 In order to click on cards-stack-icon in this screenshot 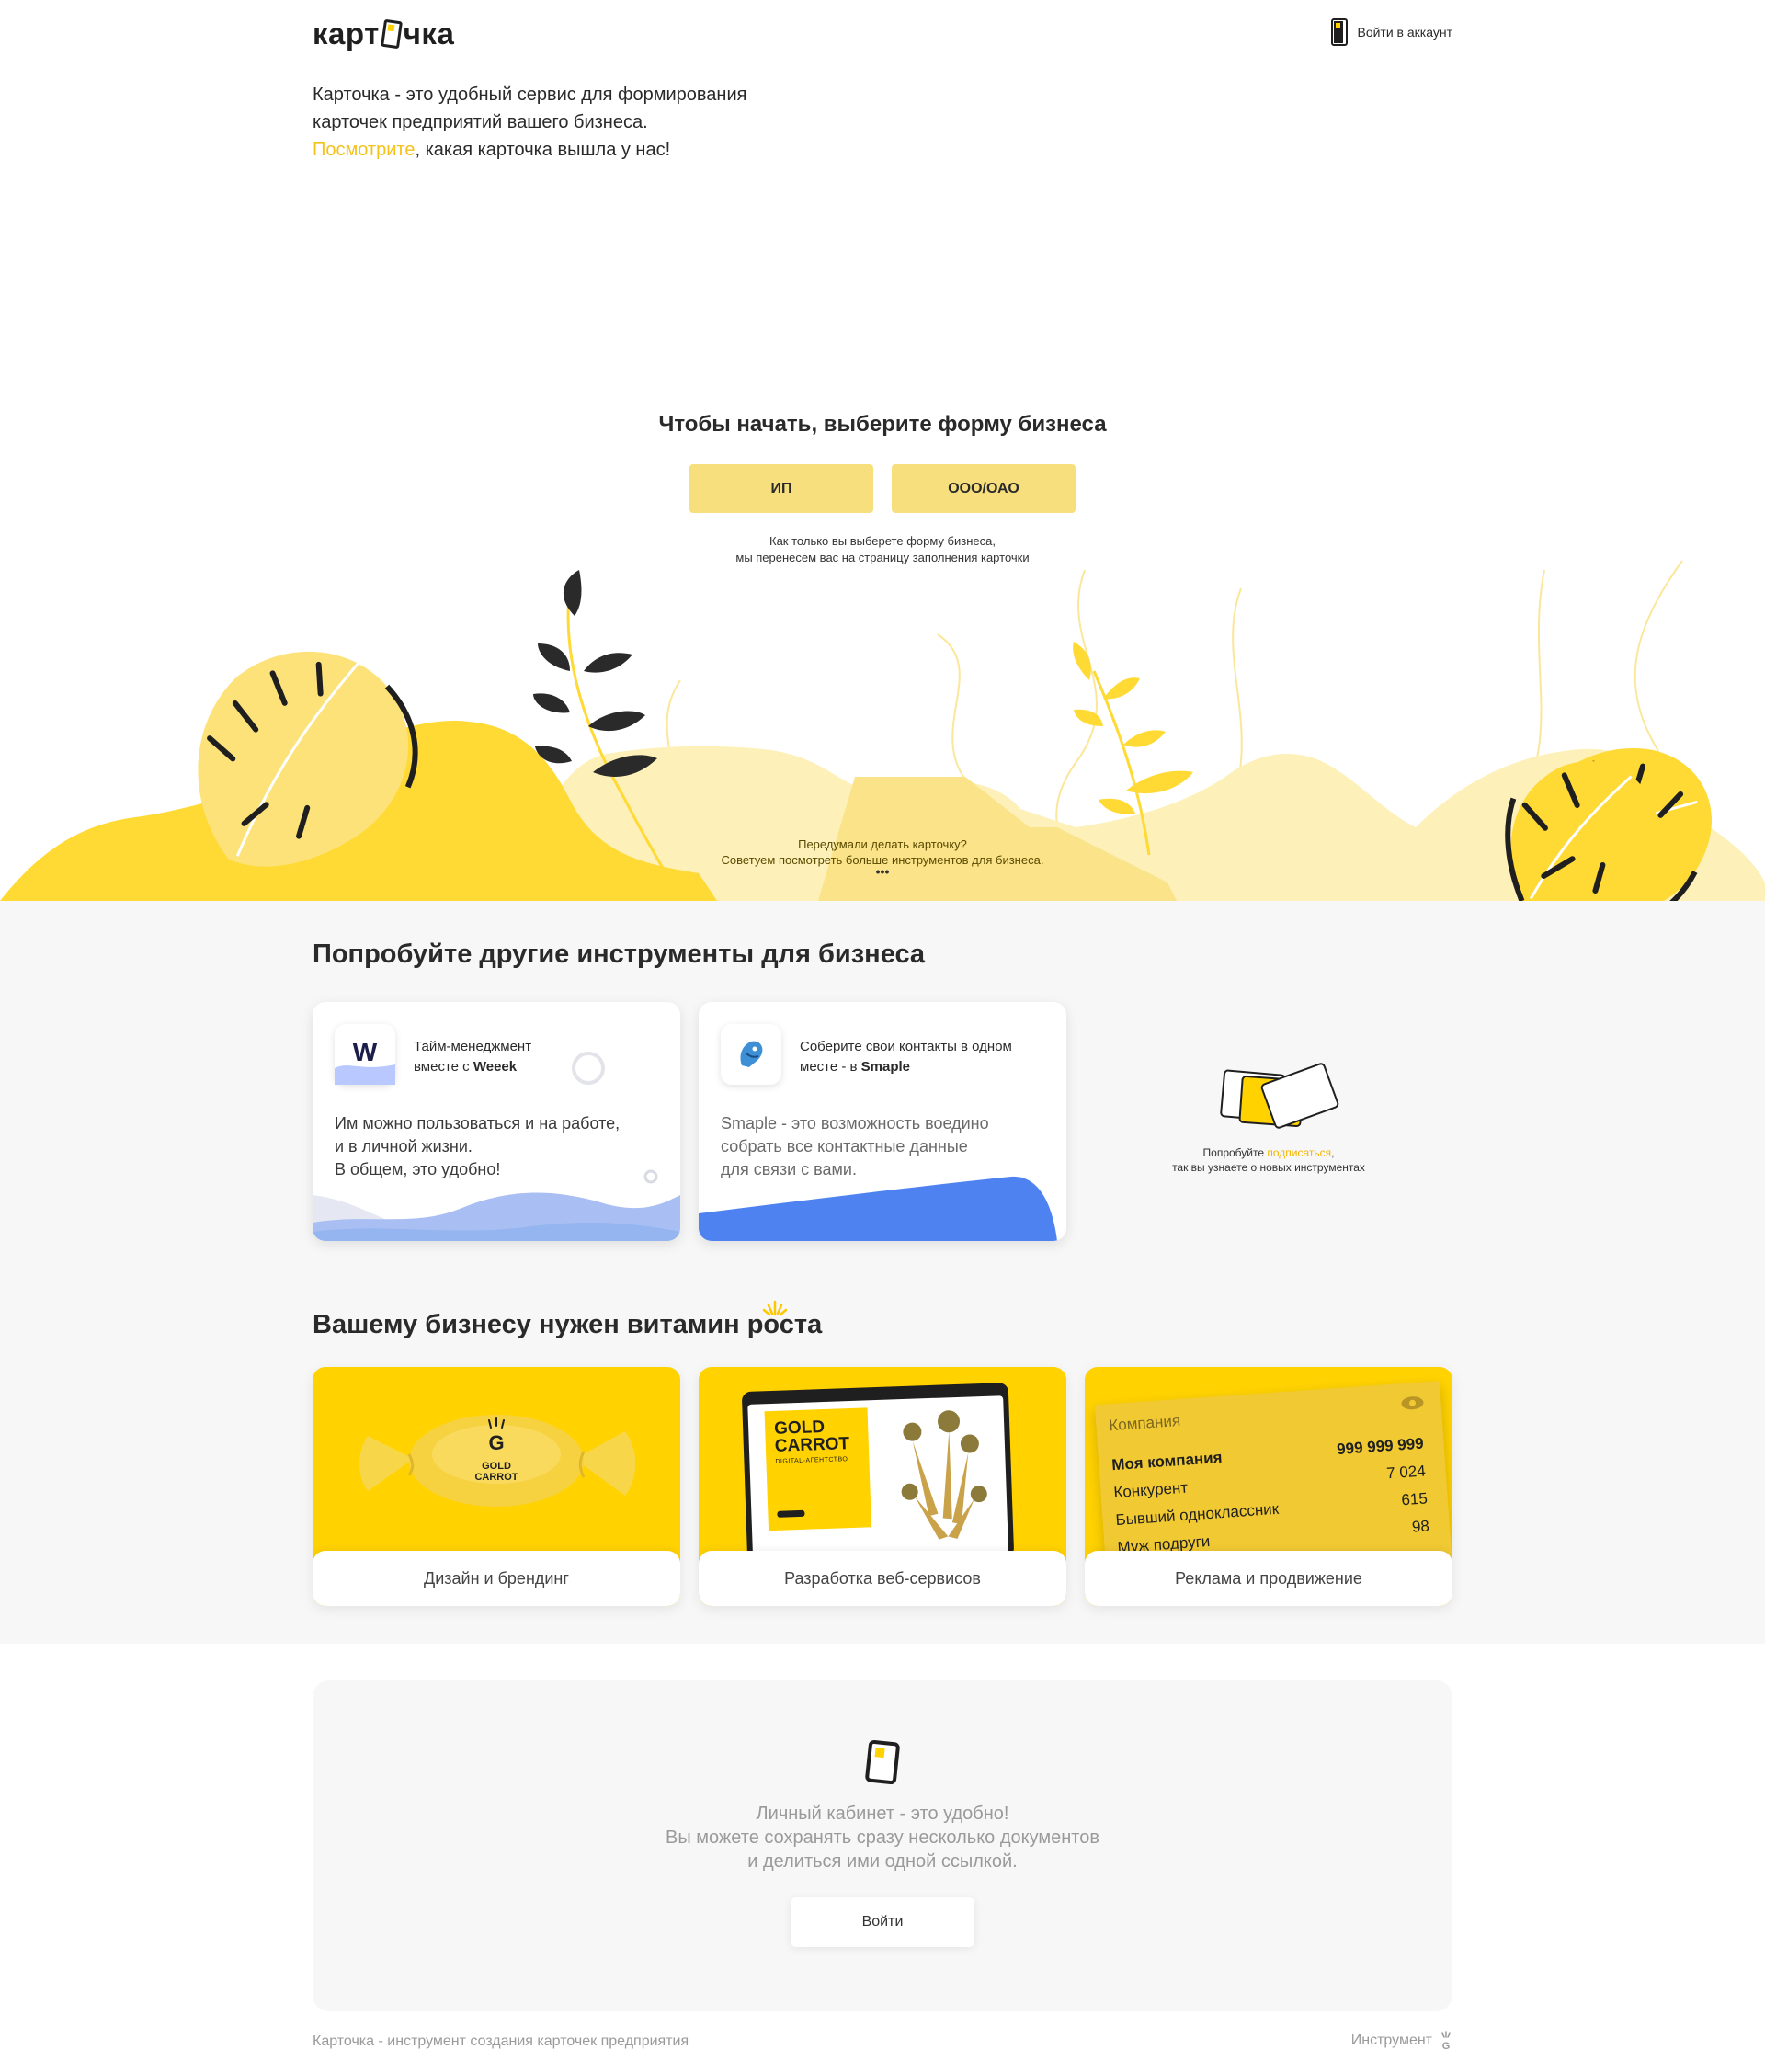, I will do `click(1280, 1096)`.